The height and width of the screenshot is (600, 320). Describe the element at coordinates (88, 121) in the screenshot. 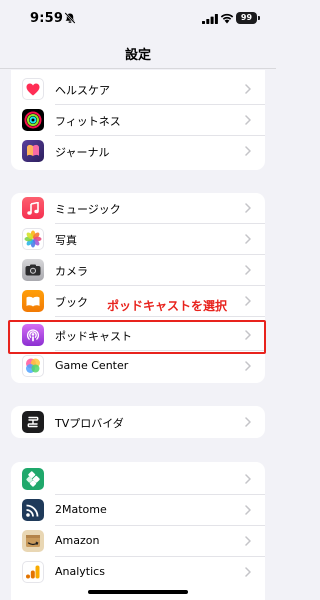

I see `settings-row-label: フィットネス` at that location.